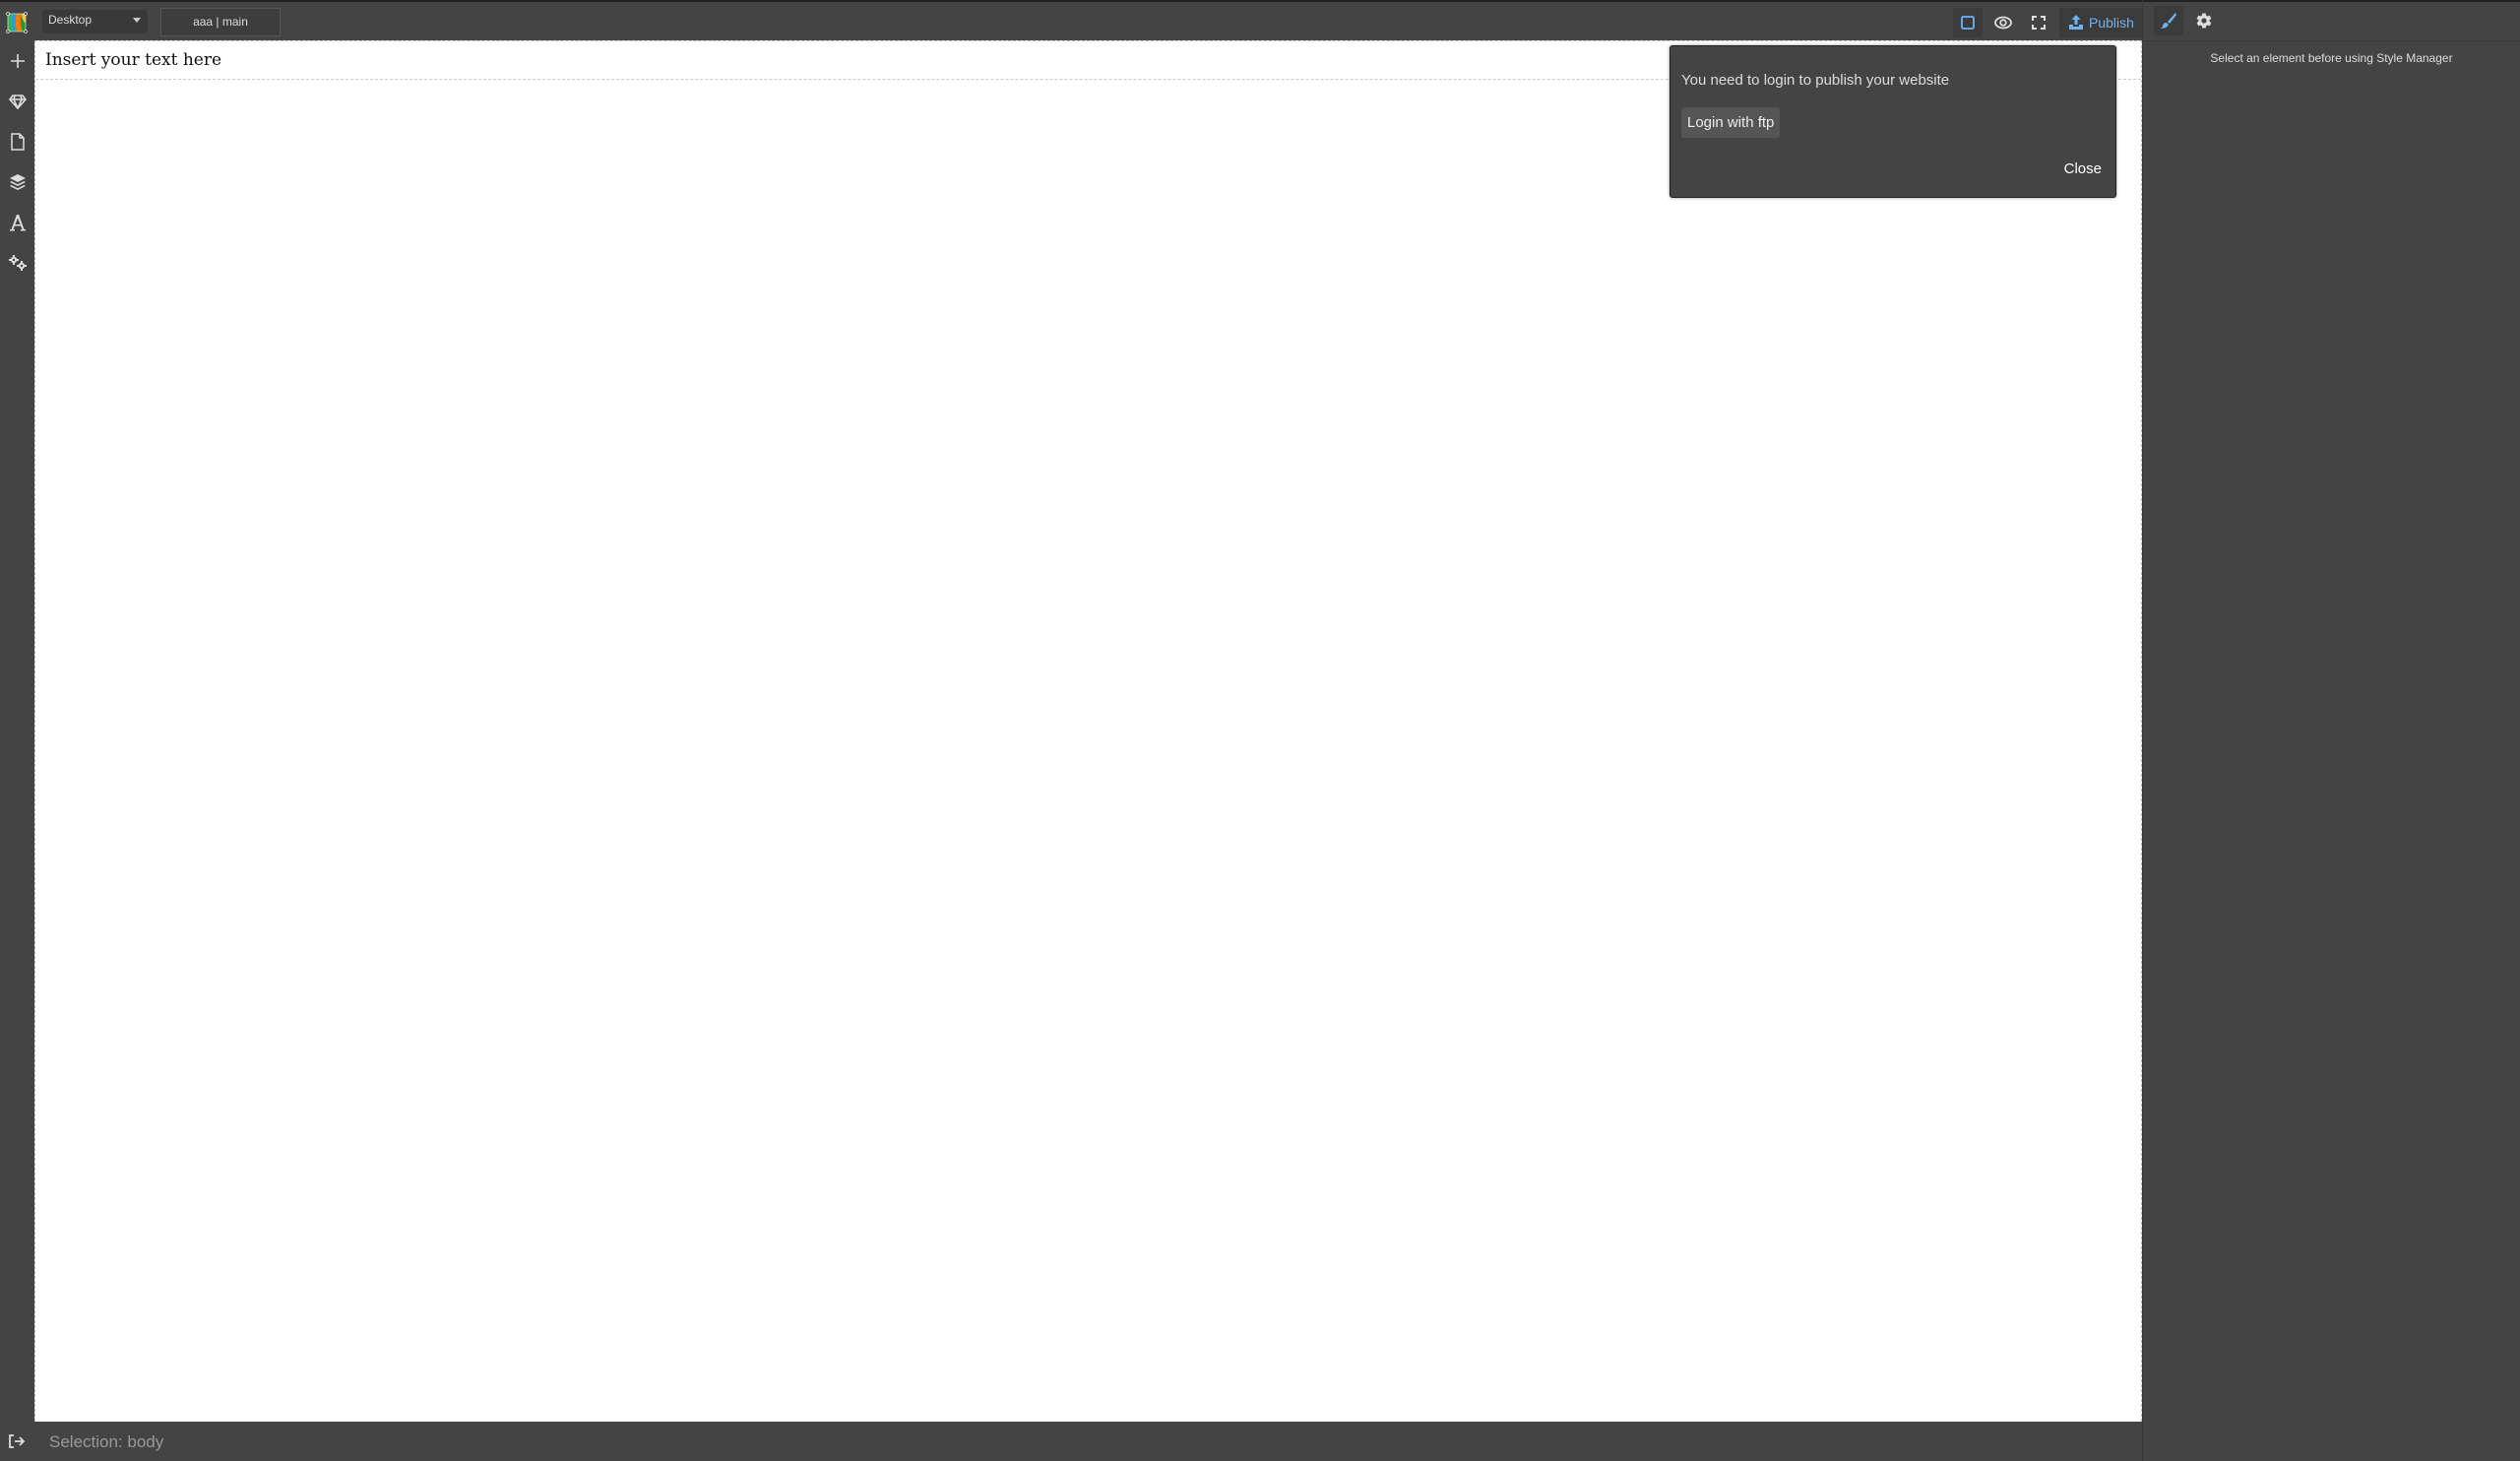 The image size is (2520, 1461). I want to click on sidebar-item-add-block, so click(17, 60).